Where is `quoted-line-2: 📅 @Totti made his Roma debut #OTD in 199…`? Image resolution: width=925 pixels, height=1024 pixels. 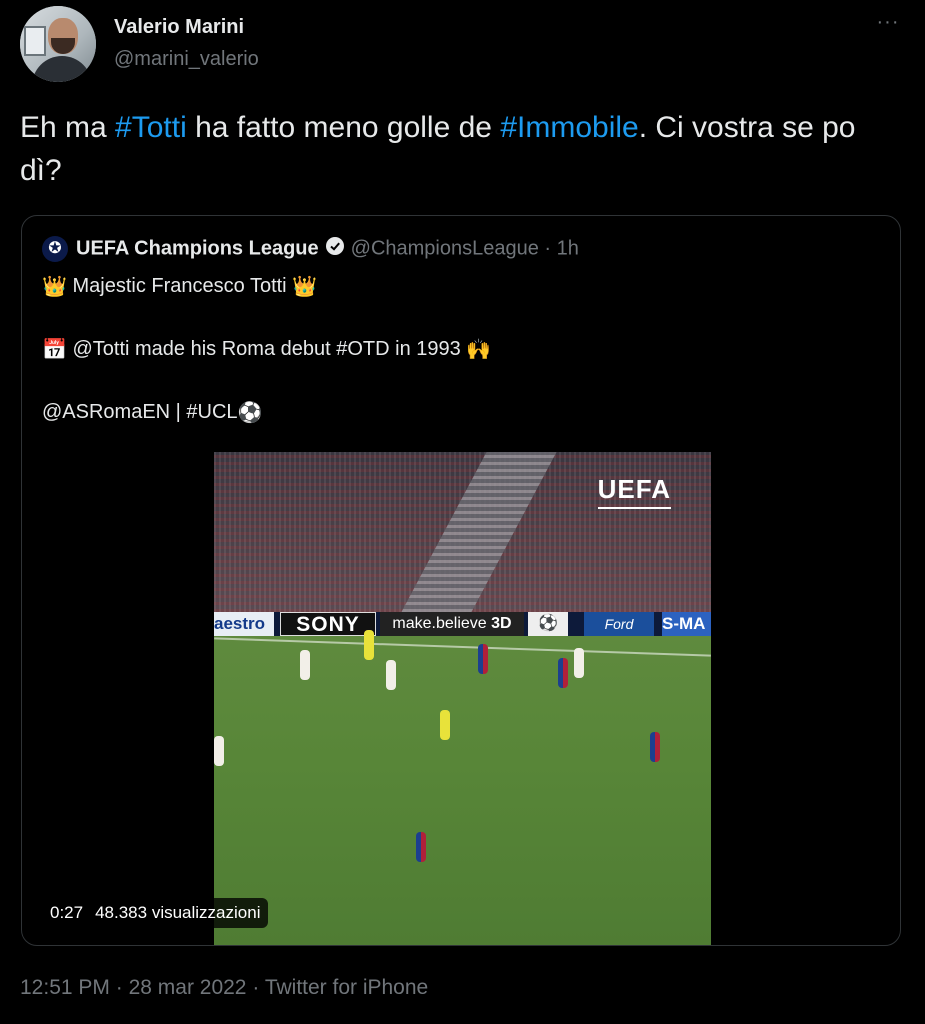 quoted-line-2: 📅 @Totti made his Roma debut #OTD in 199… is located at coordinates (266, 349).